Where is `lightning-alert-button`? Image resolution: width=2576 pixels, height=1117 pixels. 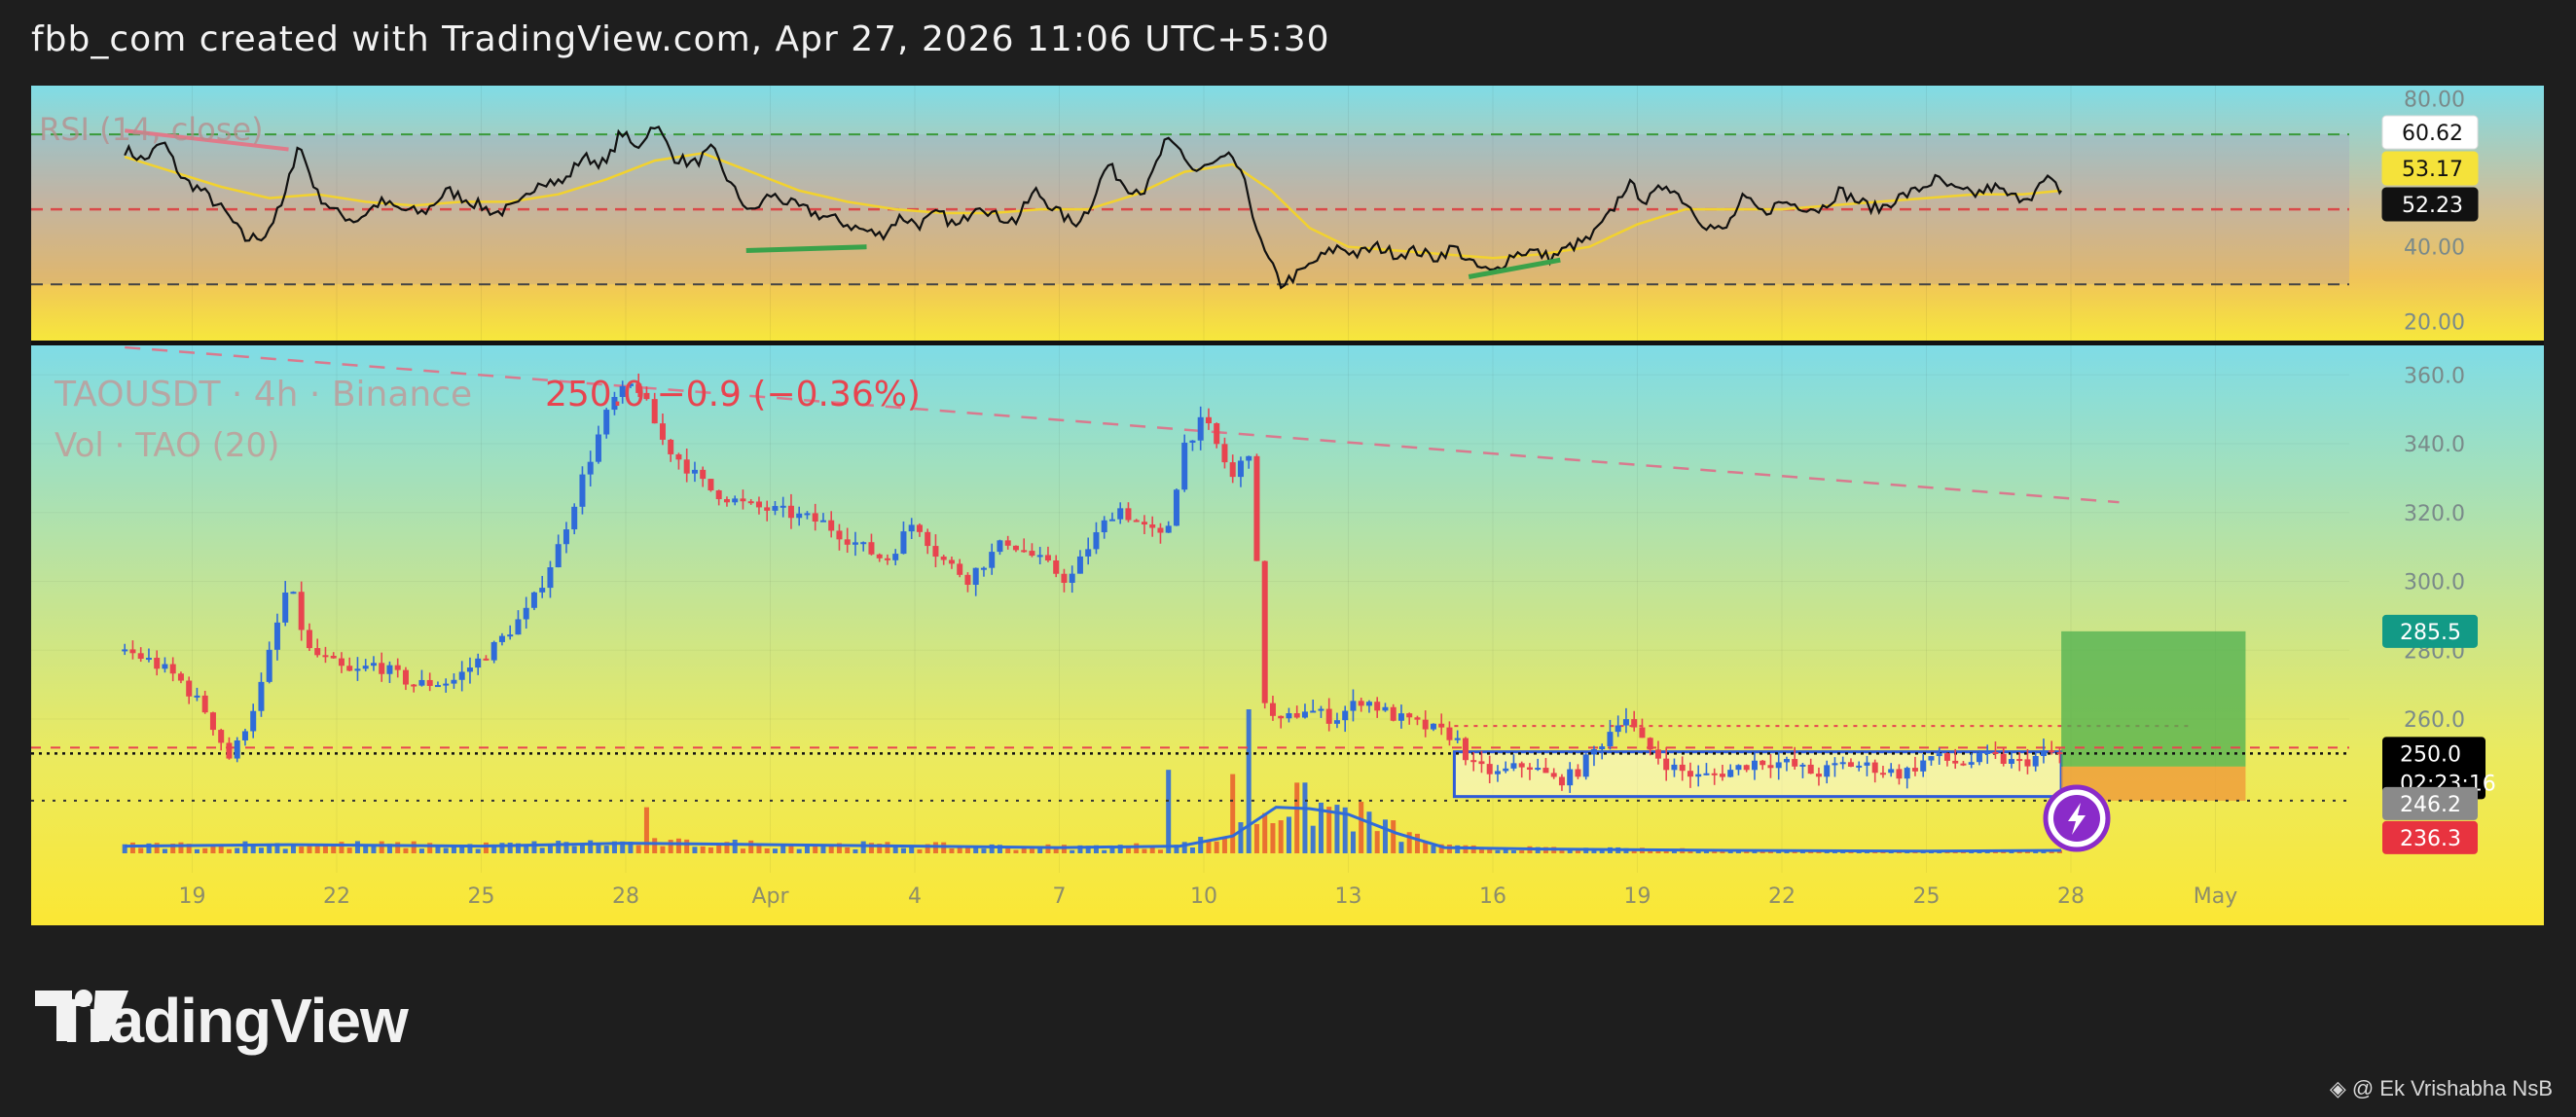
lightning-alert-button is located at coordinates (2077, 818).